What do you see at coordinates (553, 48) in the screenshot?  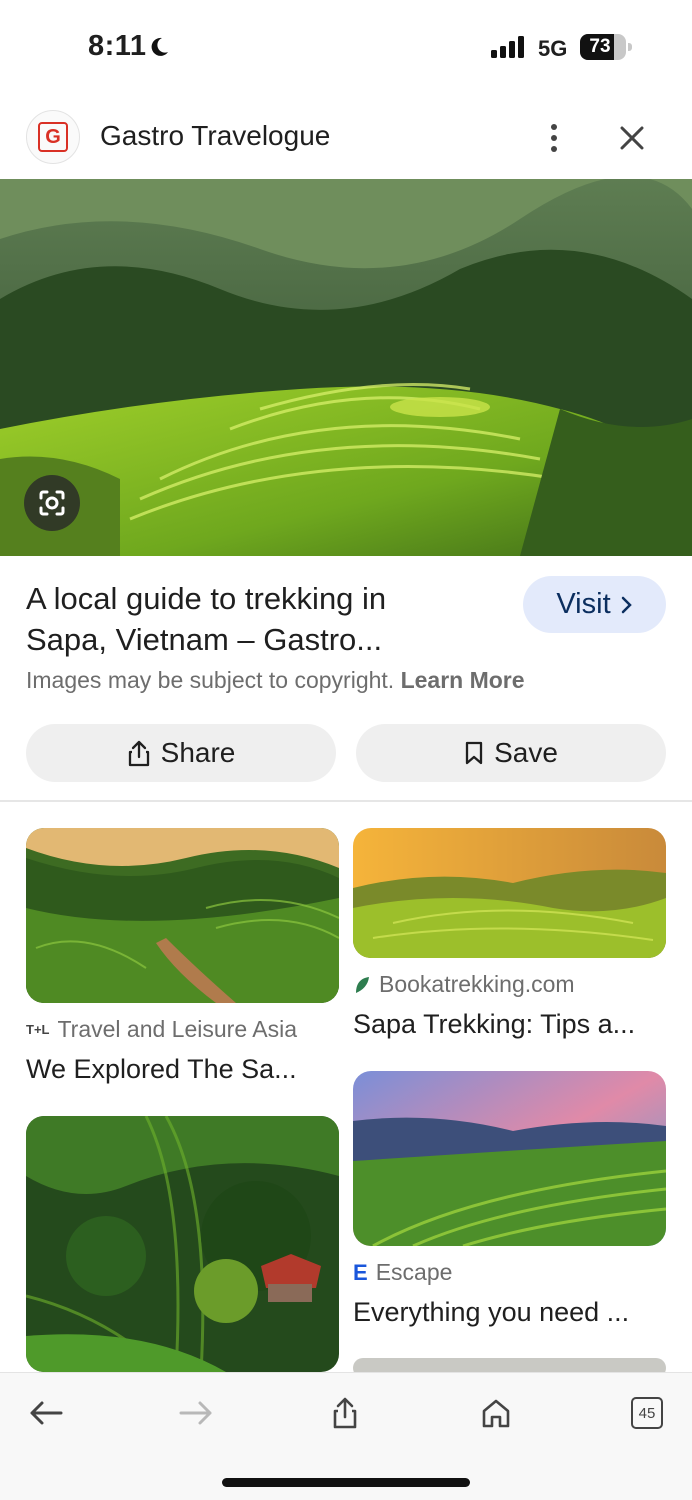 I see `network-label: 5G` at bounding box center [553, 48].